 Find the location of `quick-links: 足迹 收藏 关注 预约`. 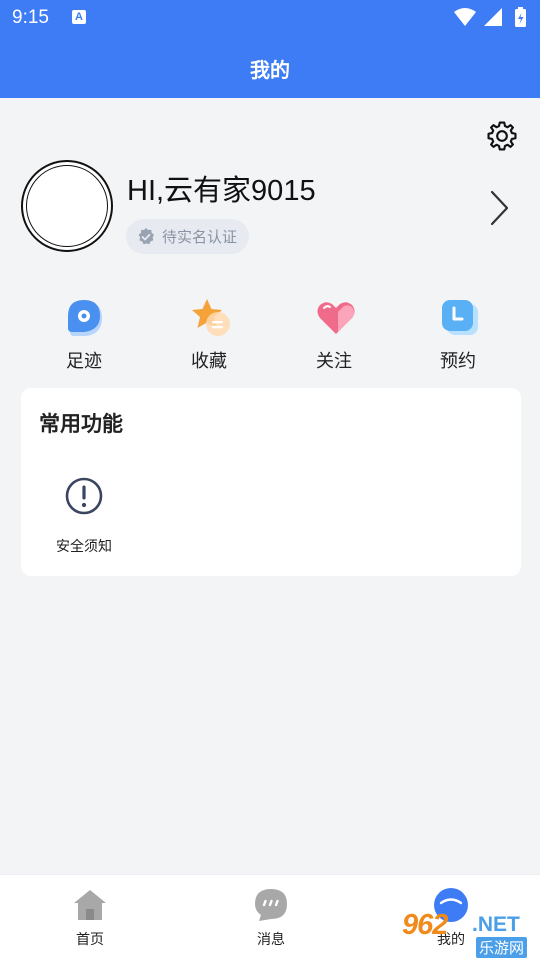

quick-links: 足迹 收藏 关注 预约 is located at coordinates (270, 334).